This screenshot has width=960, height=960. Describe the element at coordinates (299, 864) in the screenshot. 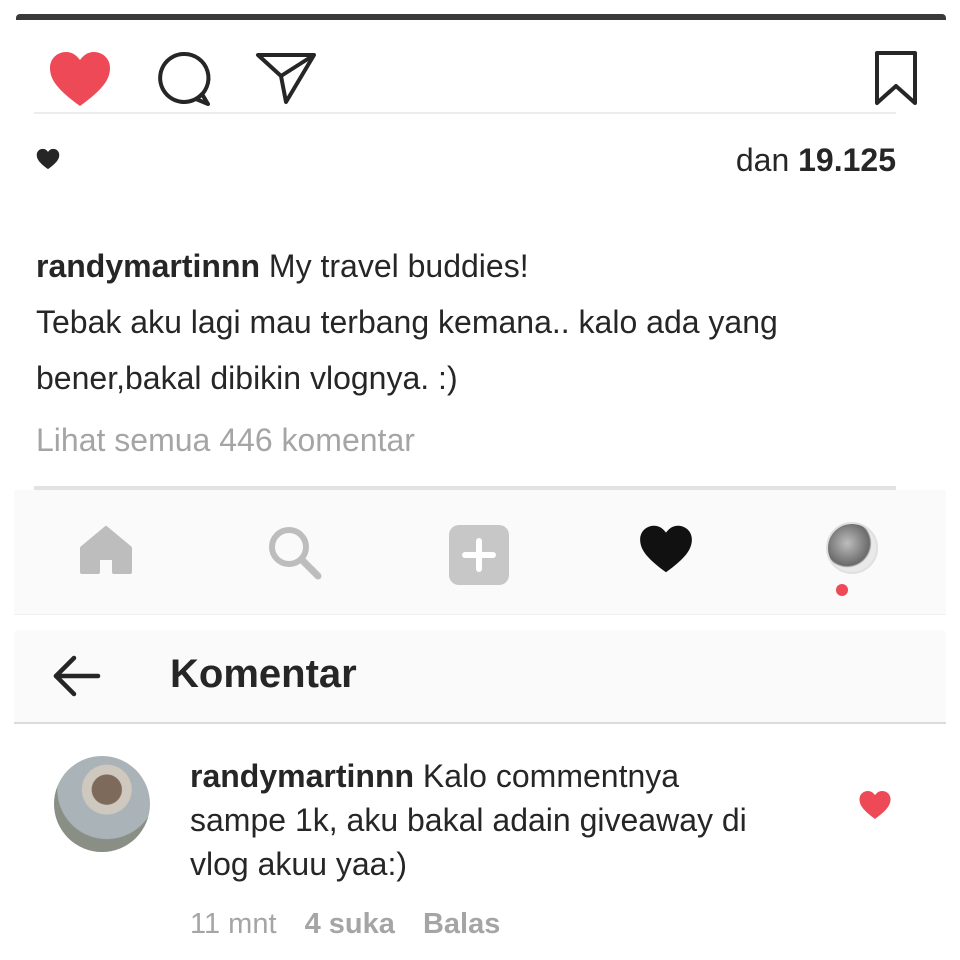

I see `comment-text-line3: vlog akuu yaa:)` at that location.